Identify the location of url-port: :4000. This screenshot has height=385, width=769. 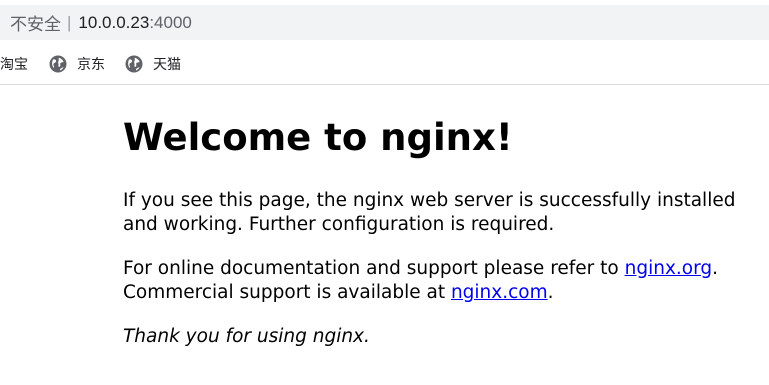
(170, 23).